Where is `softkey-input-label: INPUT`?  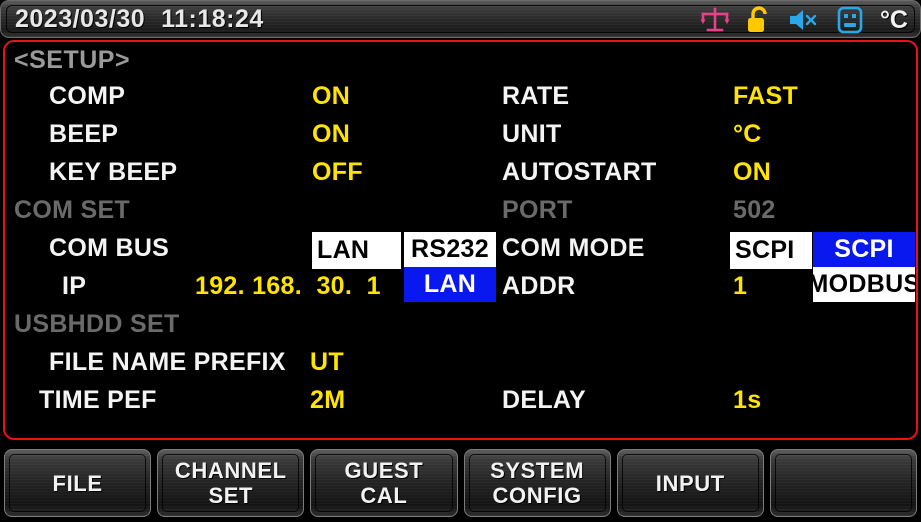 softkey-input-label: INPUT is located at coordinates (690, 483).